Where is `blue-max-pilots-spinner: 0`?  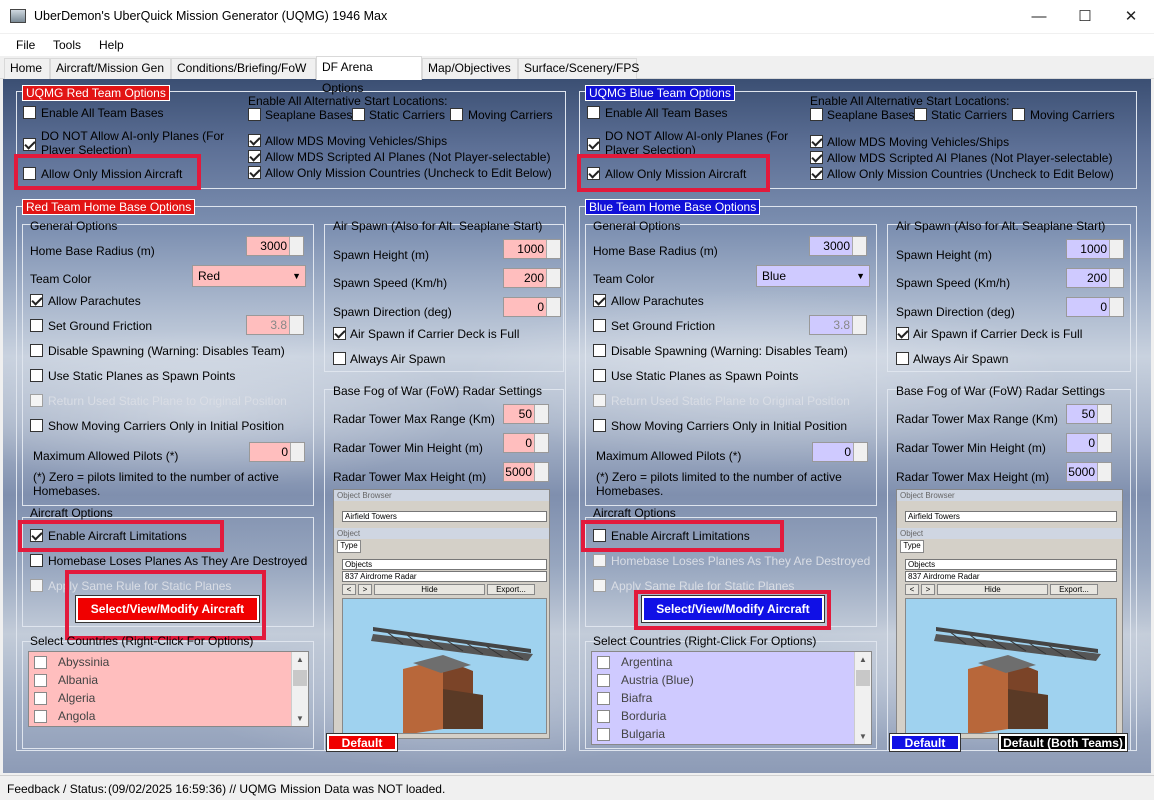
blue-max-pilots-spinner: 0 is located at coordinates (840, 452).